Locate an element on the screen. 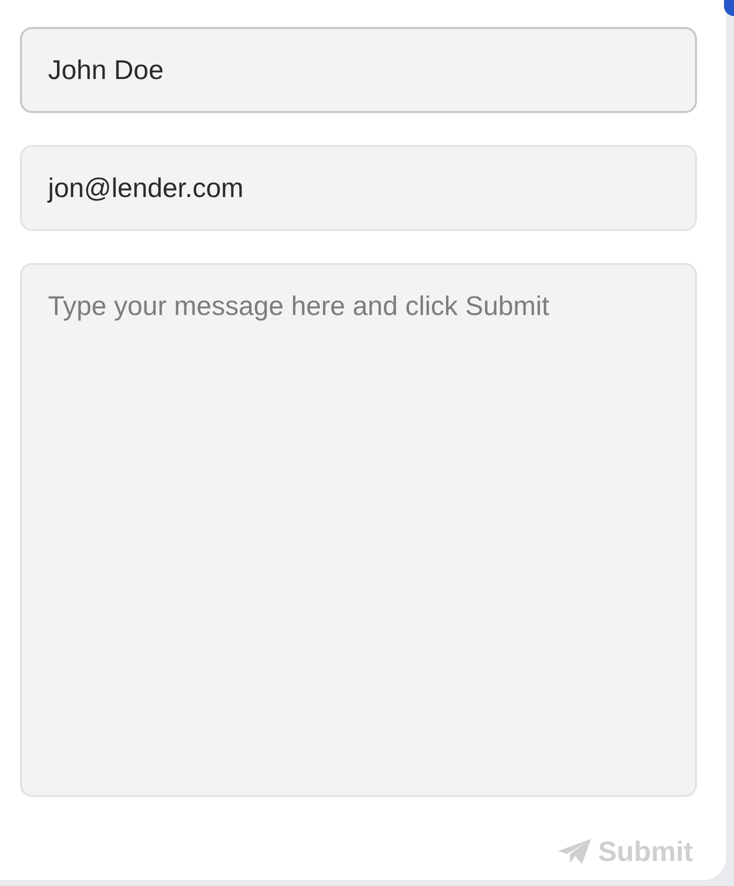 This screenshot has width=734, height=886. send-icon is located at coordinates (575, 852).